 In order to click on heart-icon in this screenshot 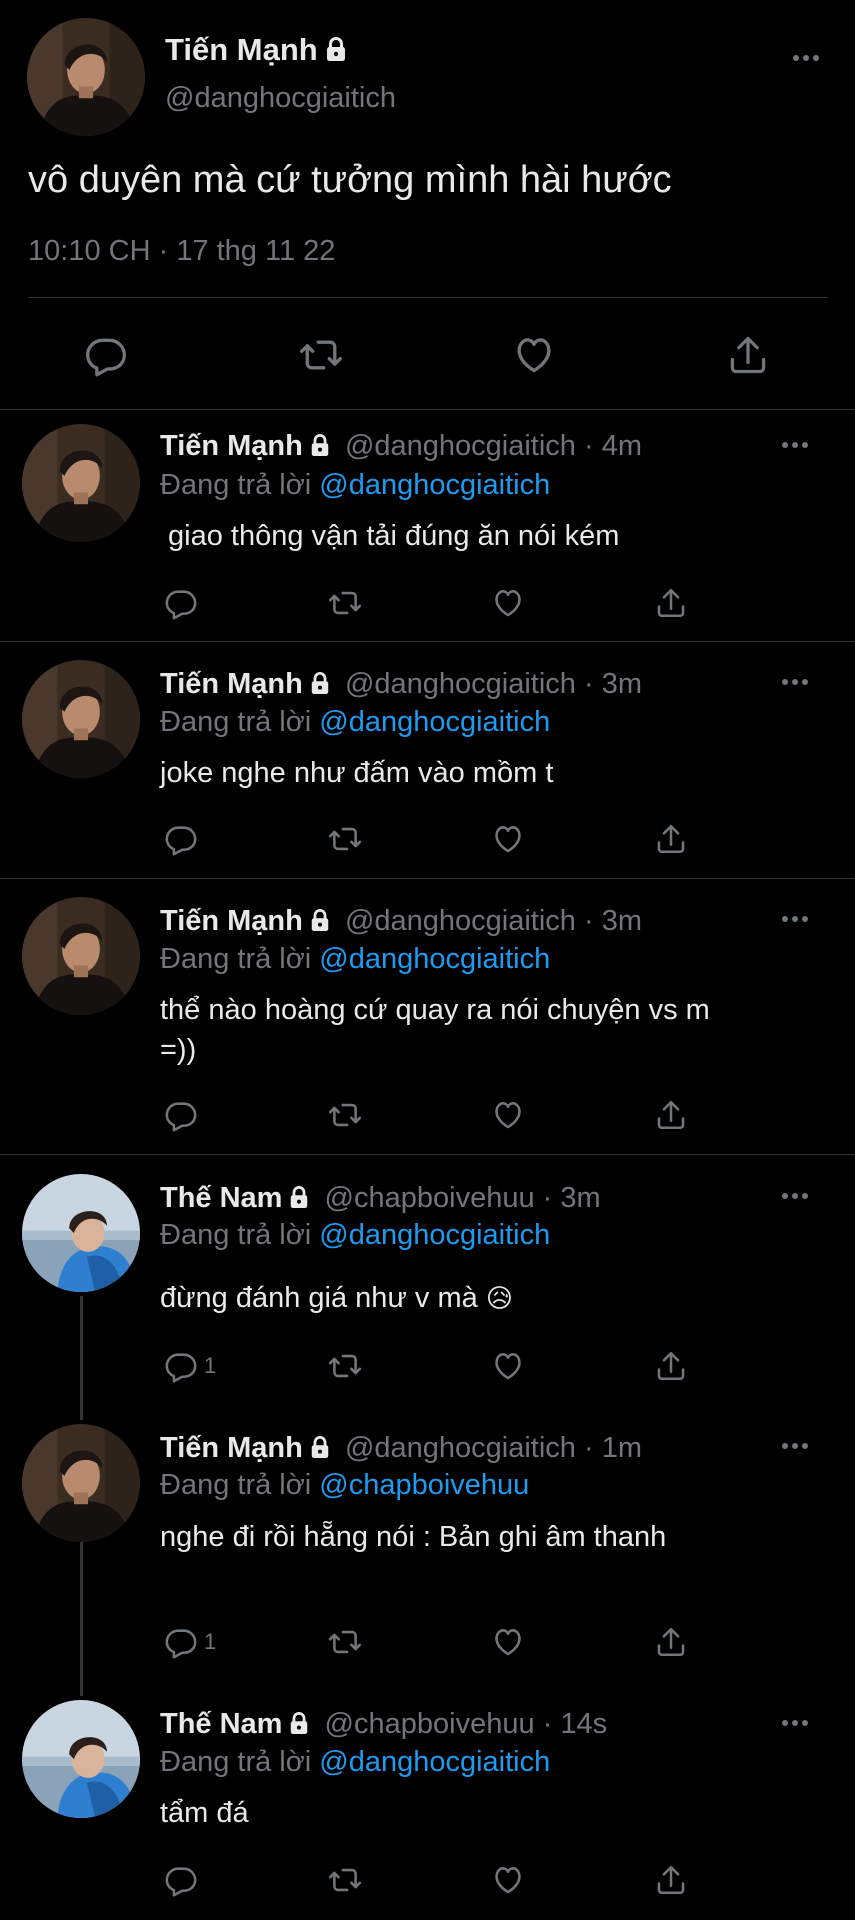, I will do `click(508, 839)`.